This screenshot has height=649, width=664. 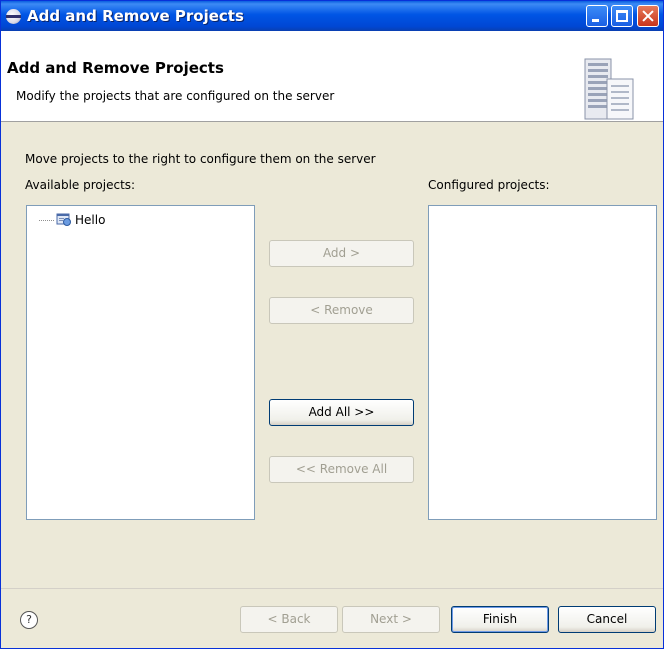 What do you see at coordinates (29, 620) in the screenshot?
I see `help-icon: ?` at bounding box center [29, 620].